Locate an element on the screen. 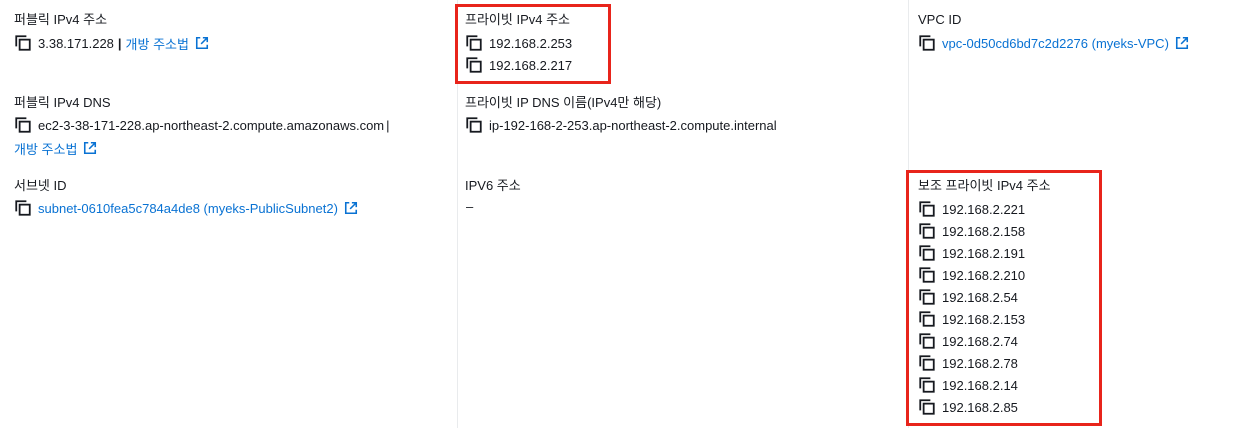 The width and height of the screenshot is (1251, 428). private-ipv4-label: 프라이빗 IPv4 주소 is located at coordinates (517, 19).